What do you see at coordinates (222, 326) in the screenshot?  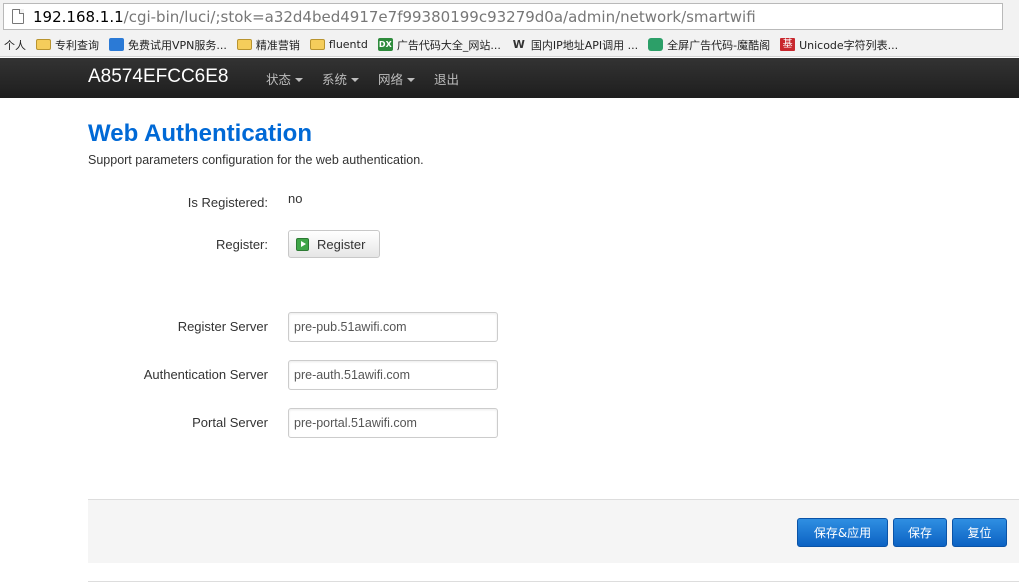 I see `register-server-label: Register Server` at bounding box center [222, 326].